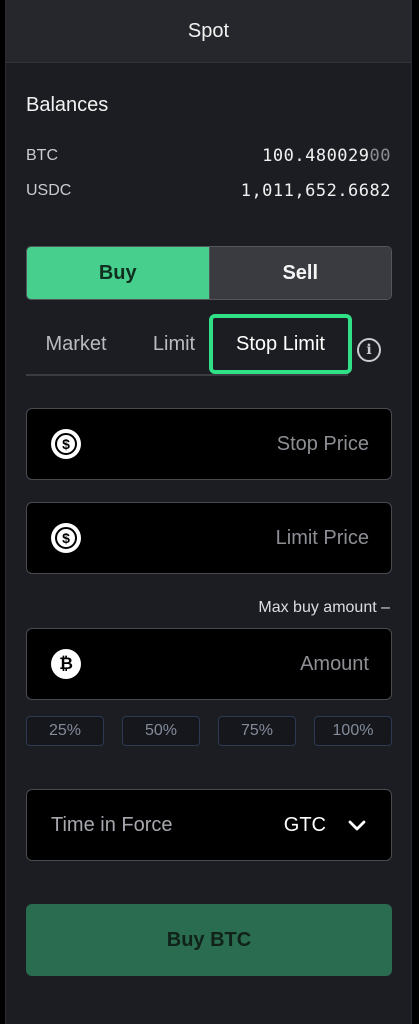  Describe the element at coordinates (209, 940) in the screenshot. I see `buy-btc-button: Buy BTC` at that location.